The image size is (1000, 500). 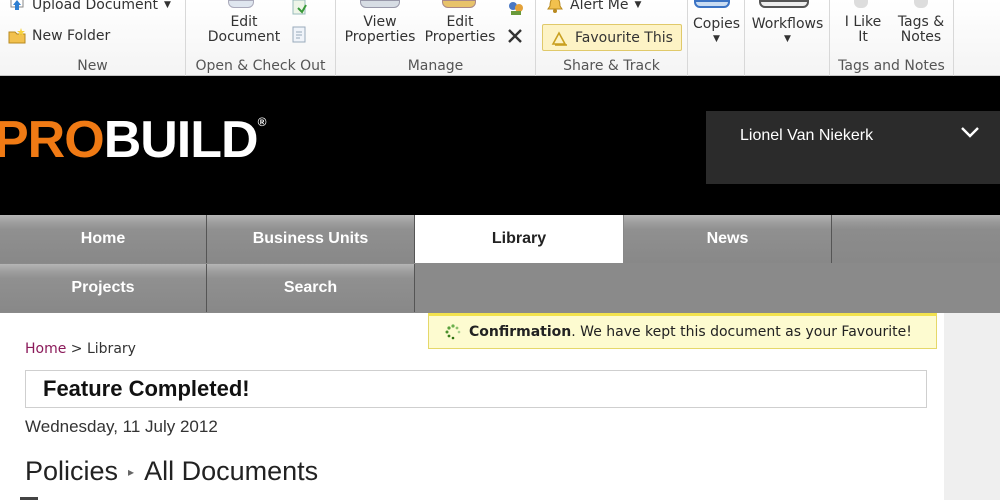 What do you see at coordinates (95, 6) in the screenshot?
I see `upload-document-label: Upload Document` at bounding box center [95, 6].